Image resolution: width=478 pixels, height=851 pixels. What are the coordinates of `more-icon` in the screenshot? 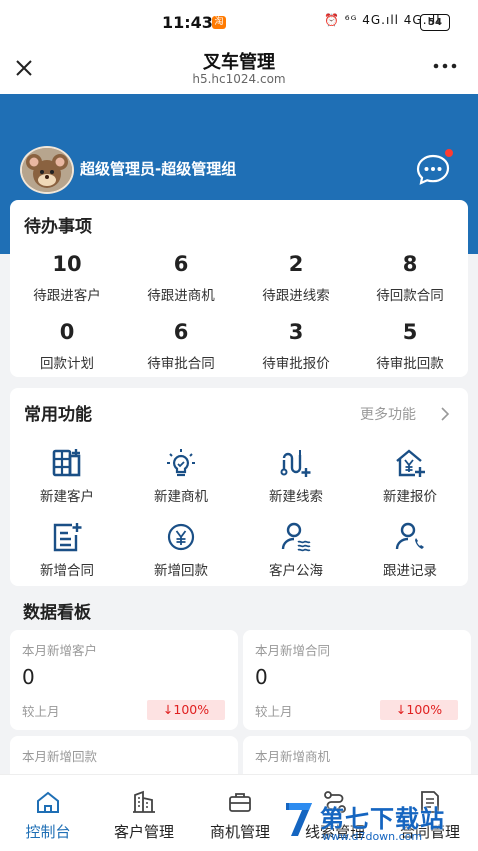 It's located at (445, 66).